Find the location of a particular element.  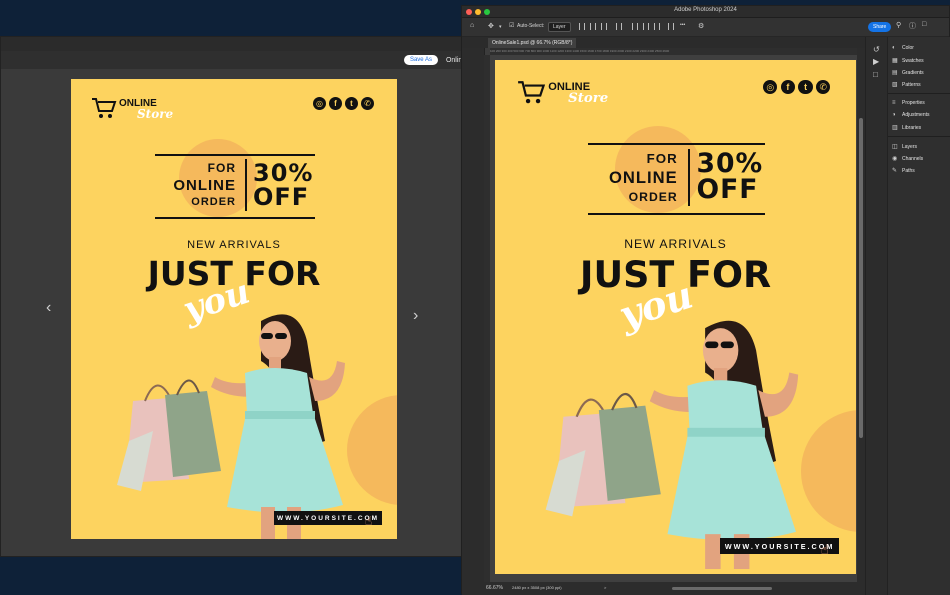

panel-label: Adjustments is located at coordinates (916, 115).